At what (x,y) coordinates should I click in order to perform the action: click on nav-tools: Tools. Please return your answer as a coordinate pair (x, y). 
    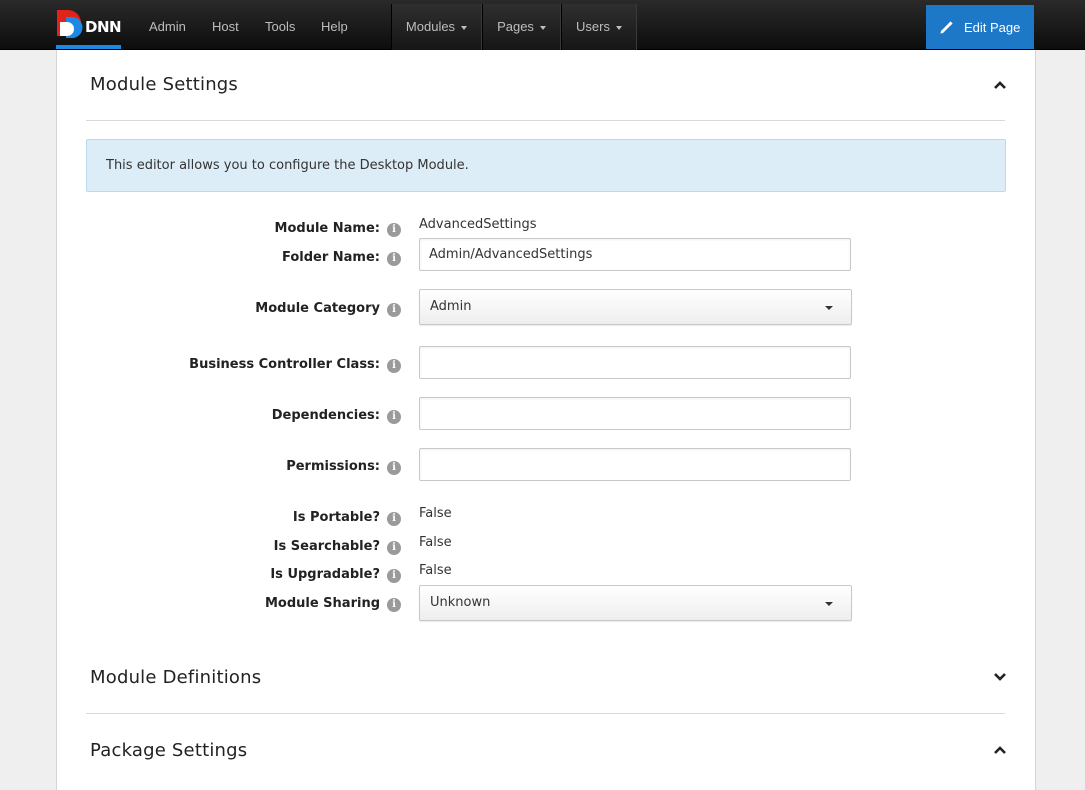
    Looking at the image, I should click on (280, 25).